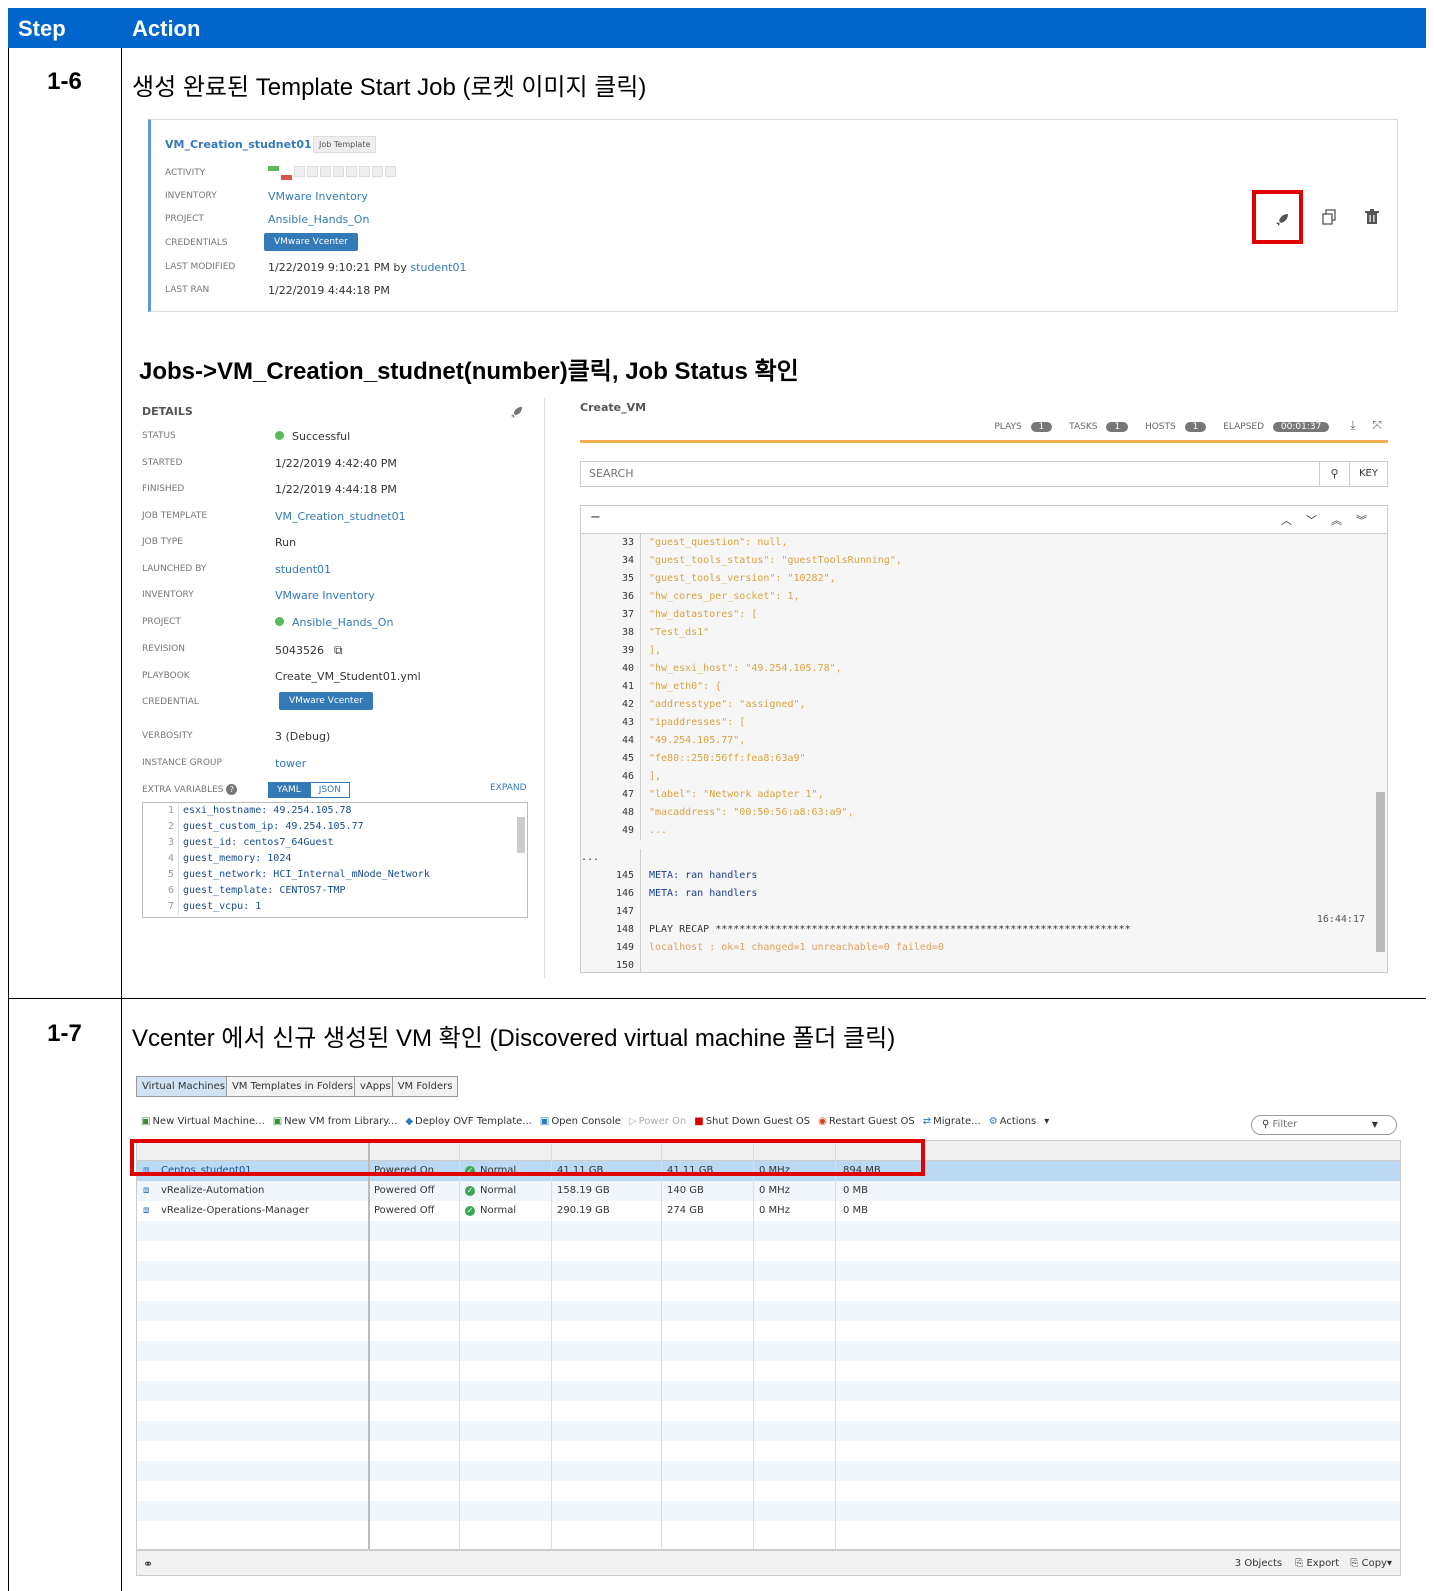 This screenshot has width=1434, height=1591. Describe the element at coordinates (258, 842) in the screenshot. I see `yaml-line-text: guest_id: centos7_64Guest` at that location.